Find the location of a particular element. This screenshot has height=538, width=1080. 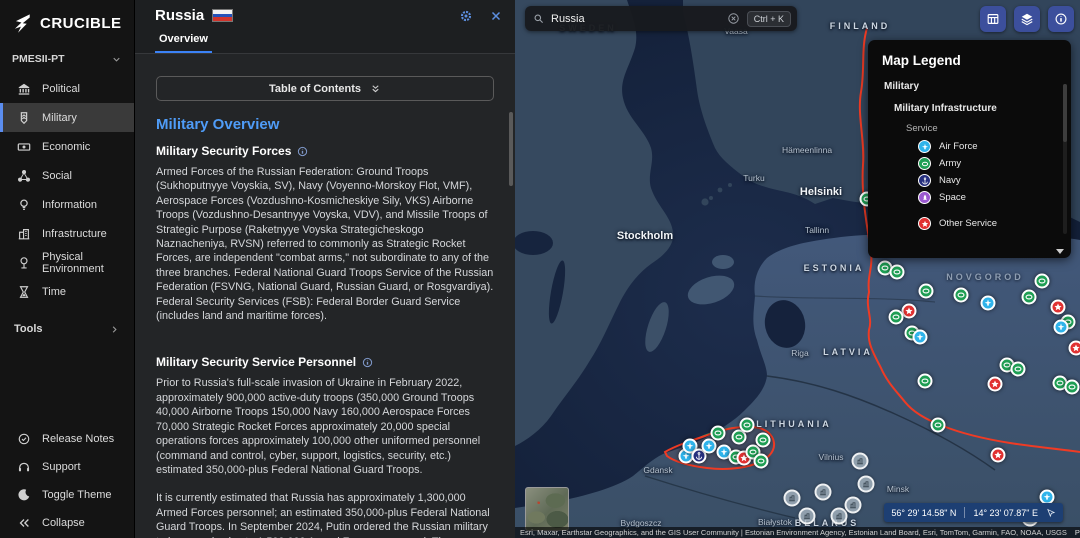

sidebar-nav-item: Infrastructure is located at coordinates (67, 233).